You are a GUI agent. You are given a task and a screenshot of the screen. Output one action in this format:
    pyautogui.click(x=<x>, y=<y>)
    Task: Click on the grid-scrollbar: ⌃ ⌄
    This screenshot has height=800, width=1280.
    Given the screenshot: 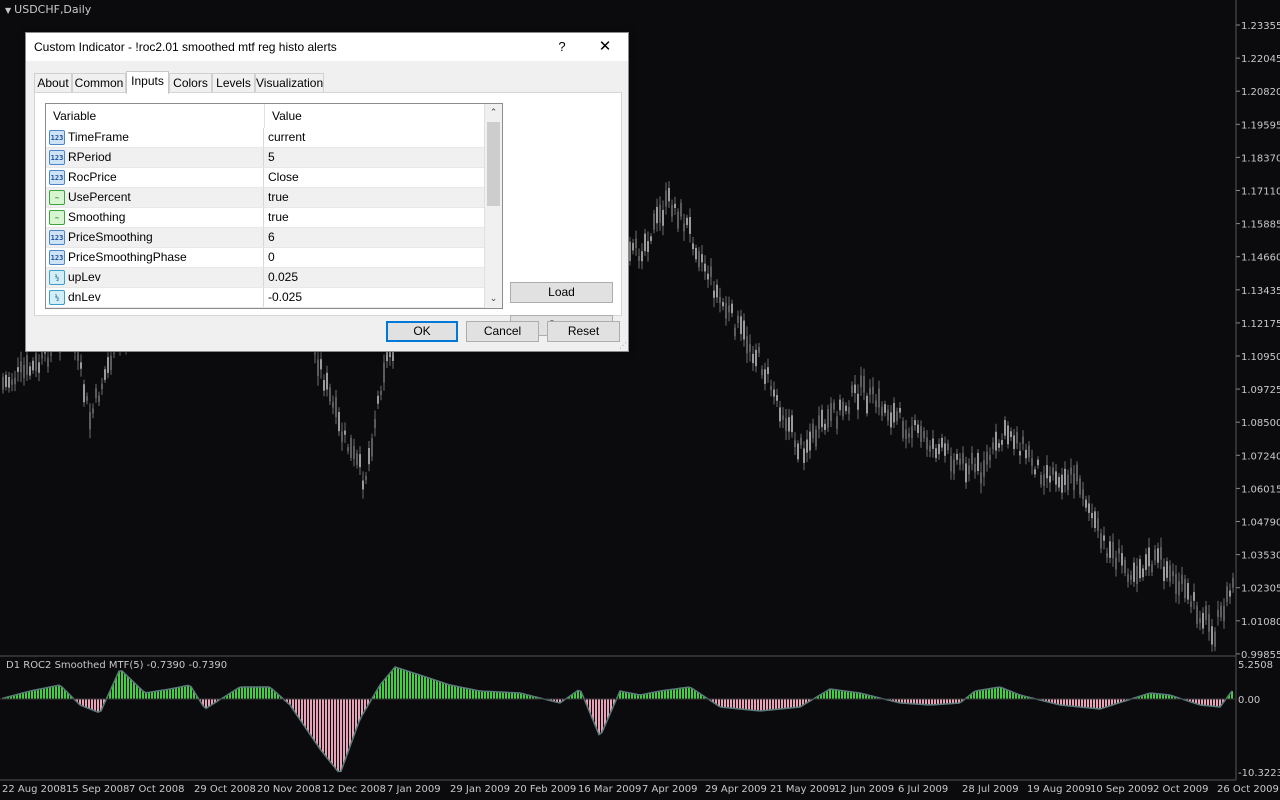 What is the action you would take?
    pyautogui.click(x=493, y=206)
    